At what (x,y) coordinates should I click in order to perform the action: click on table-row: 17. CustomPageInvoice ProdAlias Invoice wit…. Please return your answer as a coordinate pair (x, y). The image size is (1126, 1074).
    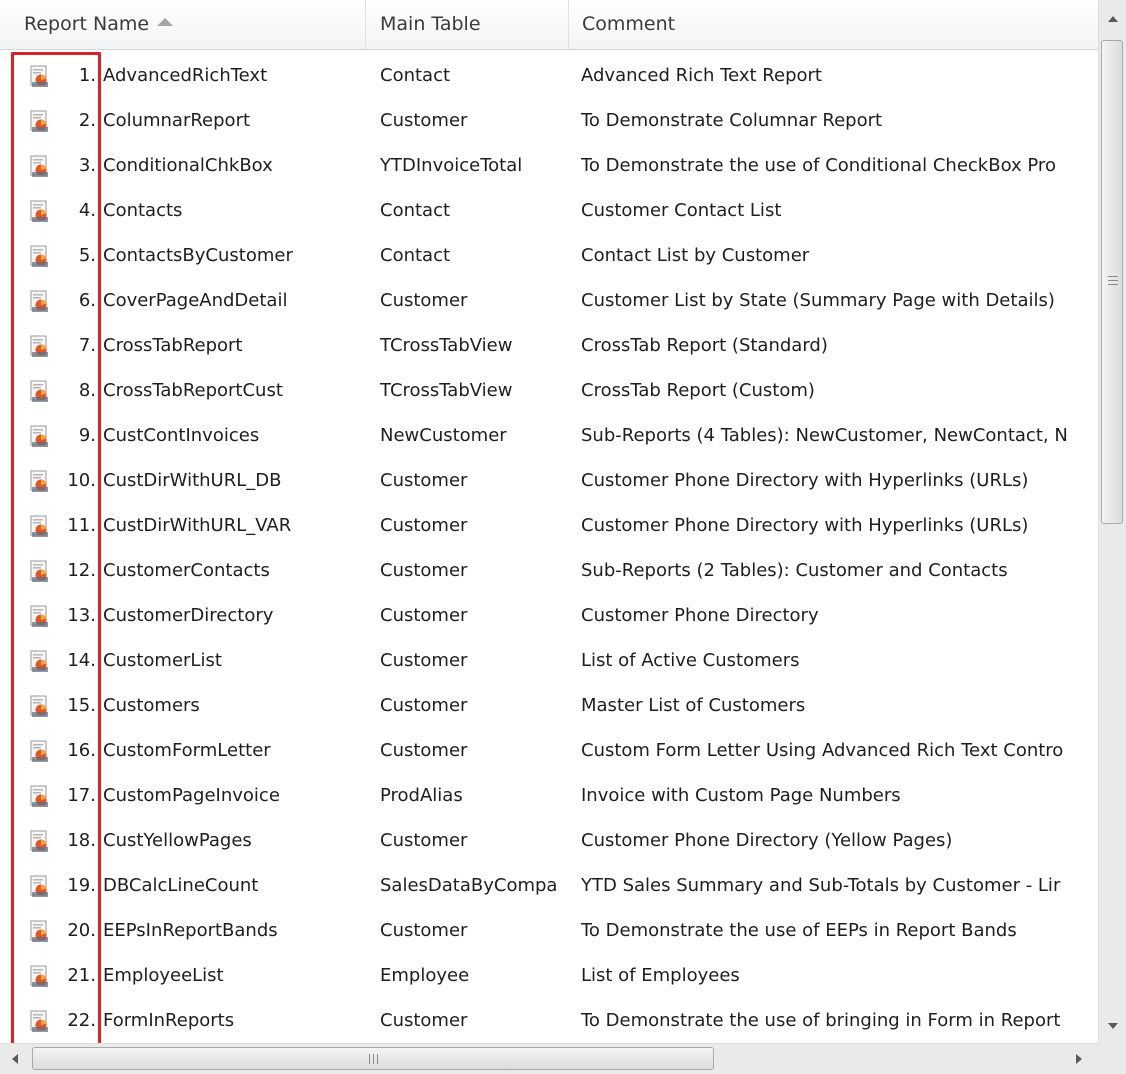
    Looking at the image, I should click on (548, 795).